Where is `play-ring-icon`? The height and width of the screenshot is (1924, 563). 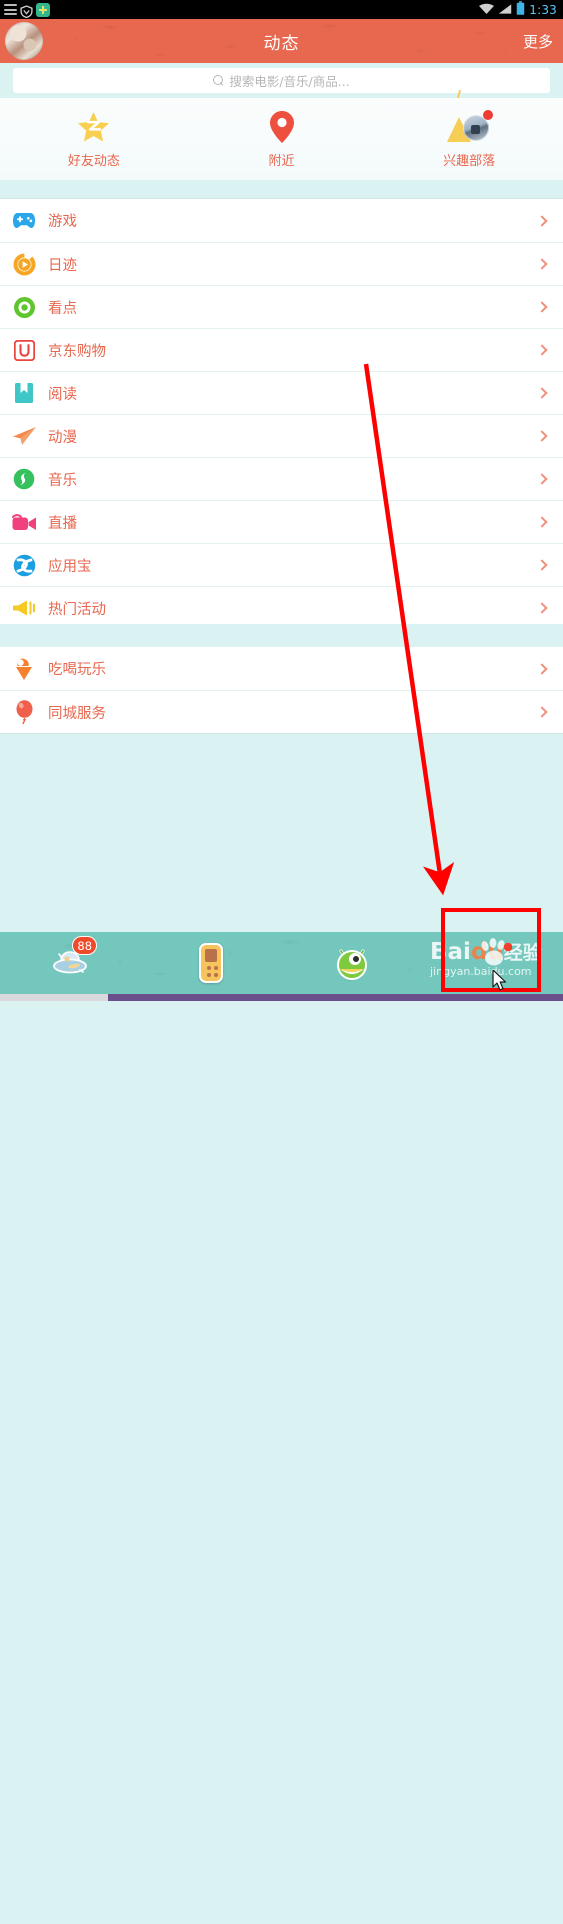 play-ring-icon is located at coordinates (24, 264).